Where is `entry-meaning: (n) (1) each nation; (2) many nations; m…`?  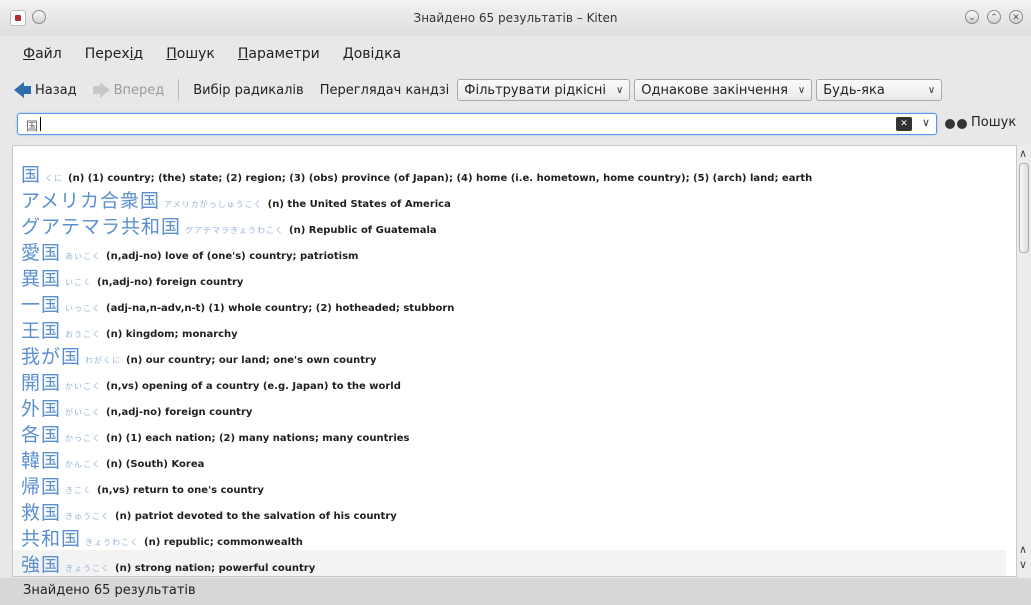
entry-meaning: (n) (1) each nation; (2) many nations; m… is located at coordinates (258, 438).